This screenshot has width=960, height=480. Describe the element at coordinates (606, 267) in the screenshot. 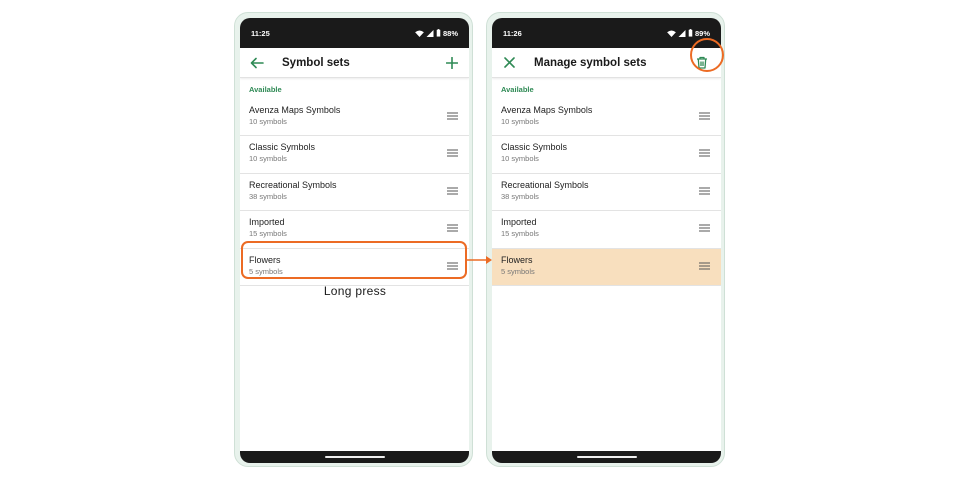

I see `list-item-selected: Flowers 5 symbols` at that location.